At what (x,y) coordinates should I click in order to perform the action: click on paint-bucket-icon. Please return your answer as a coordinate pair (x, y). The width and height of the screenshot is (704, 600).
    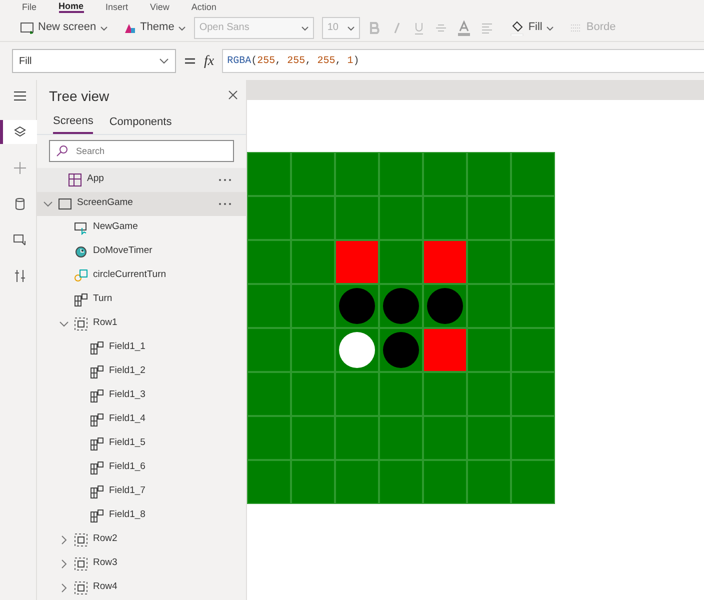
    Looking at the image, I should click on (517, 28).